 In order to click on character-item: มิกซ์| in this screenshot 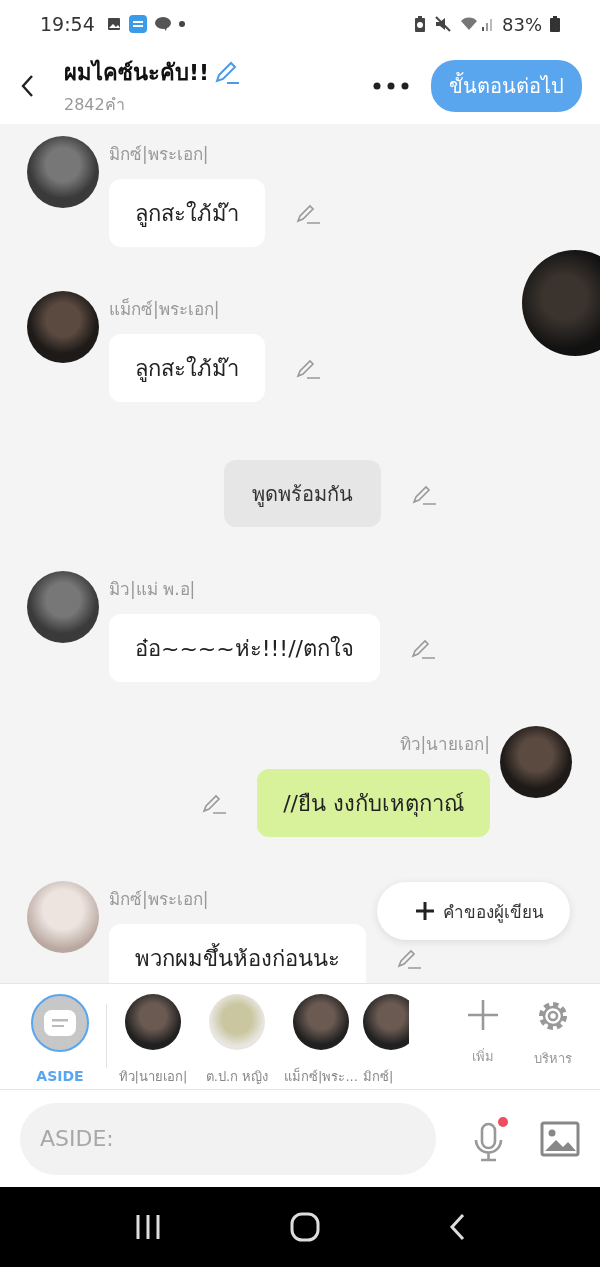, I will do `click(386, 1040)`.